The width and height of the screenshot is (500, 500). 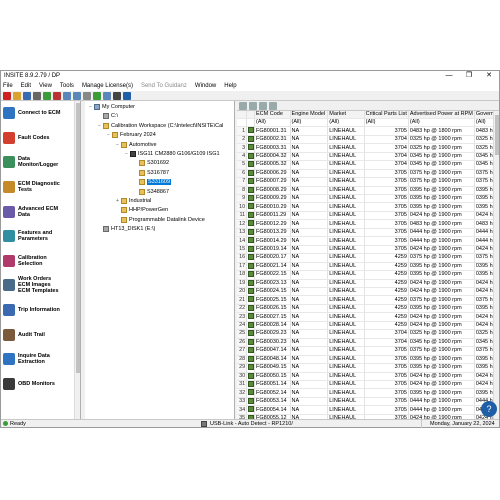 I want to click on open-icon, so click(x=17, y=95).